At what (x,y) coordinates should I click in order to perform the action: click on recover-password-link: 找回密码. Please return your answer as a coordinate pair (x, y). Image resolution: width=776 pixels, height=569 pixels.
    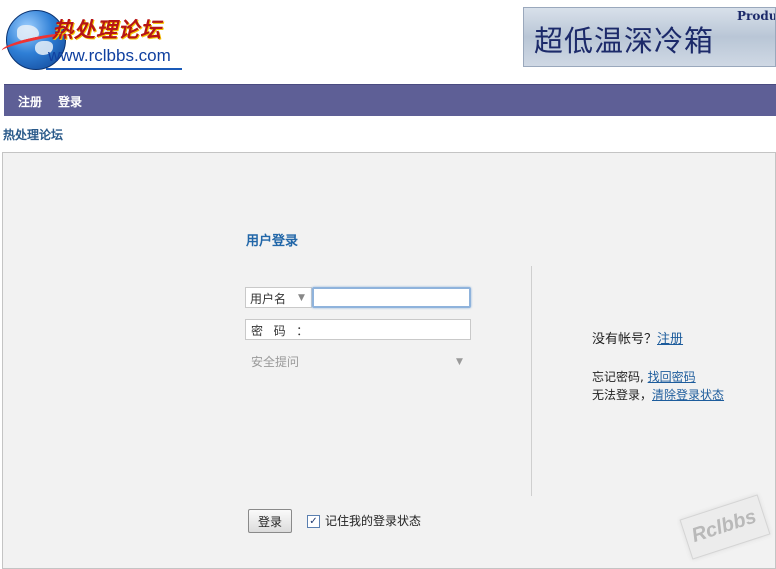
    Looking at the image, I should click on (672, 377).